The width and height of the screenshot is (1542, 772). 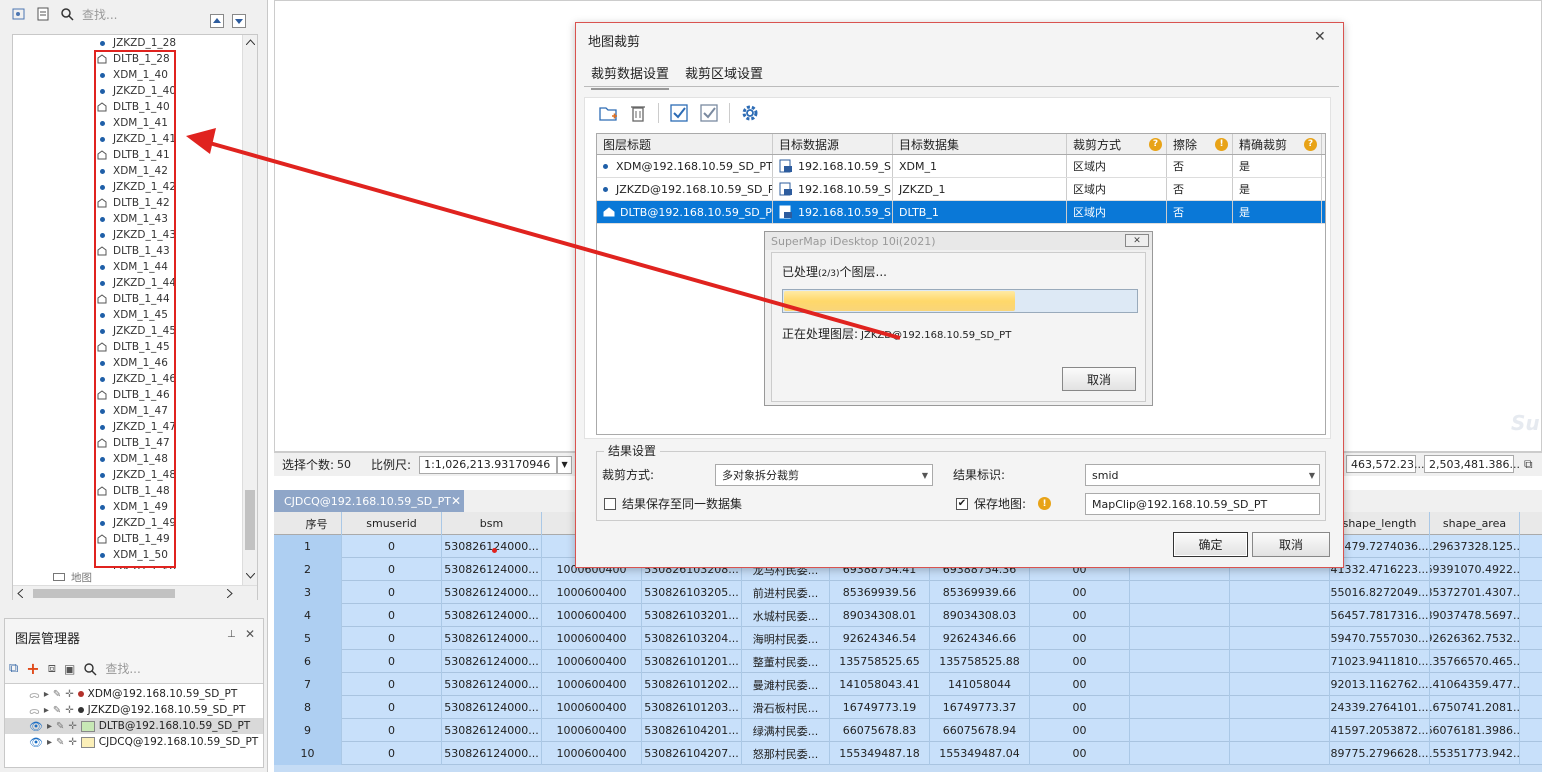 What do you see at coordinates (543, 234) in the screenshot?
I see `annotation-arrow` at bounding box center [543, 234].